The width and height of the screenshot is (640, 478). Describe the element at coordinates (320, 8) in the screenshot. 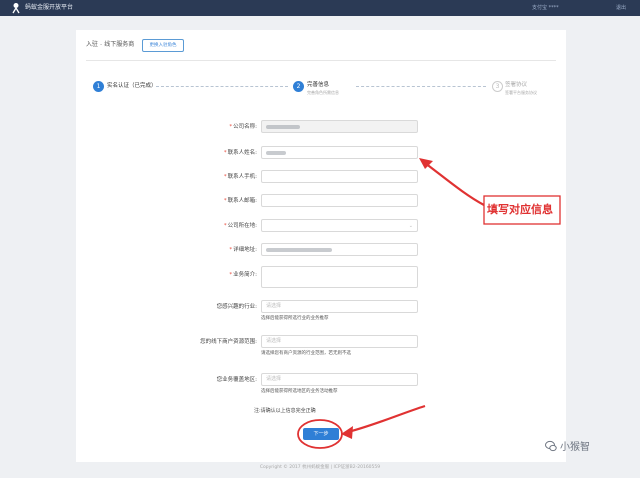

I see `top-bar: 蚂蚁金服开放平台 支付宝 **** 退出` at that location.